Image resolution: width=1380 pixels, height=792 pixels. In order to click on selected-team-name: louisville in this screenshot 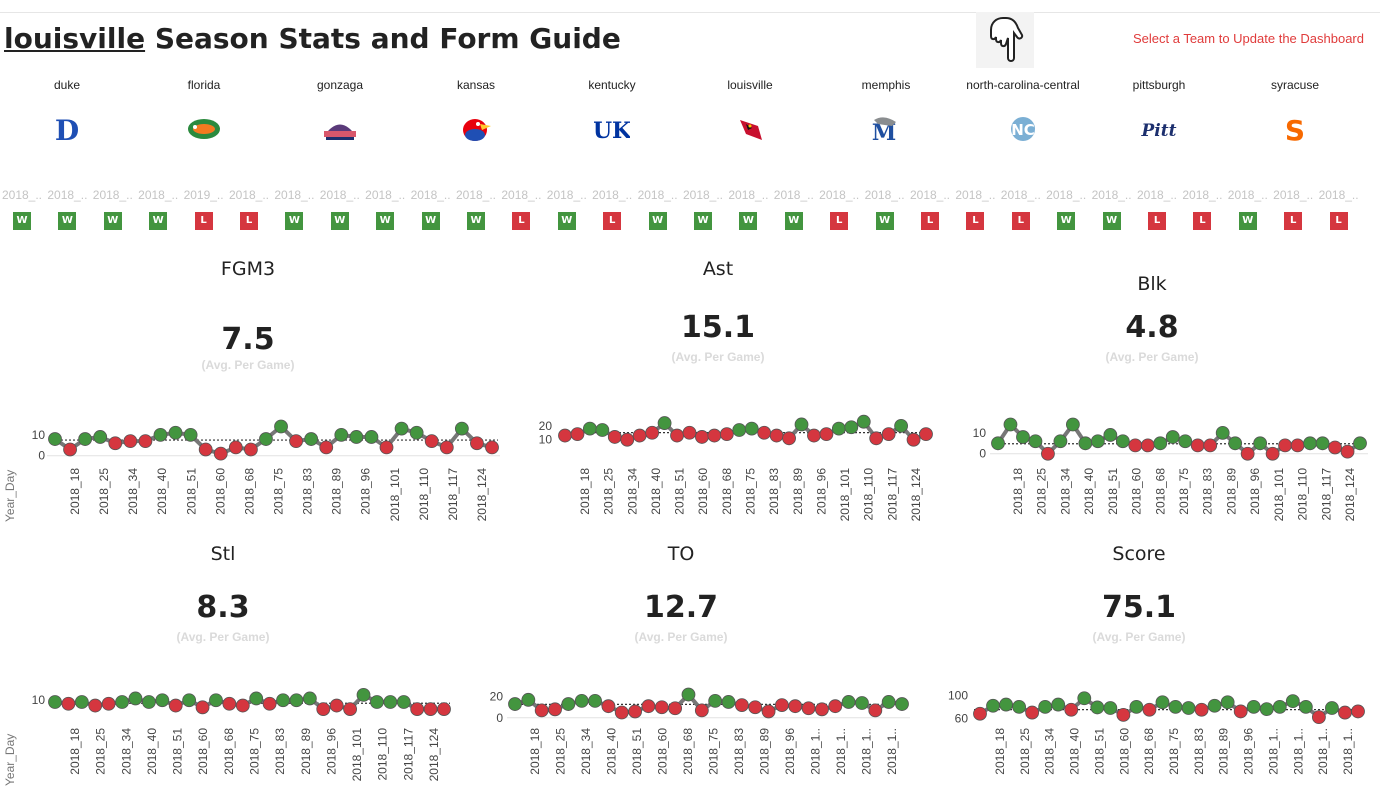, I will do `click(74, 38)`.